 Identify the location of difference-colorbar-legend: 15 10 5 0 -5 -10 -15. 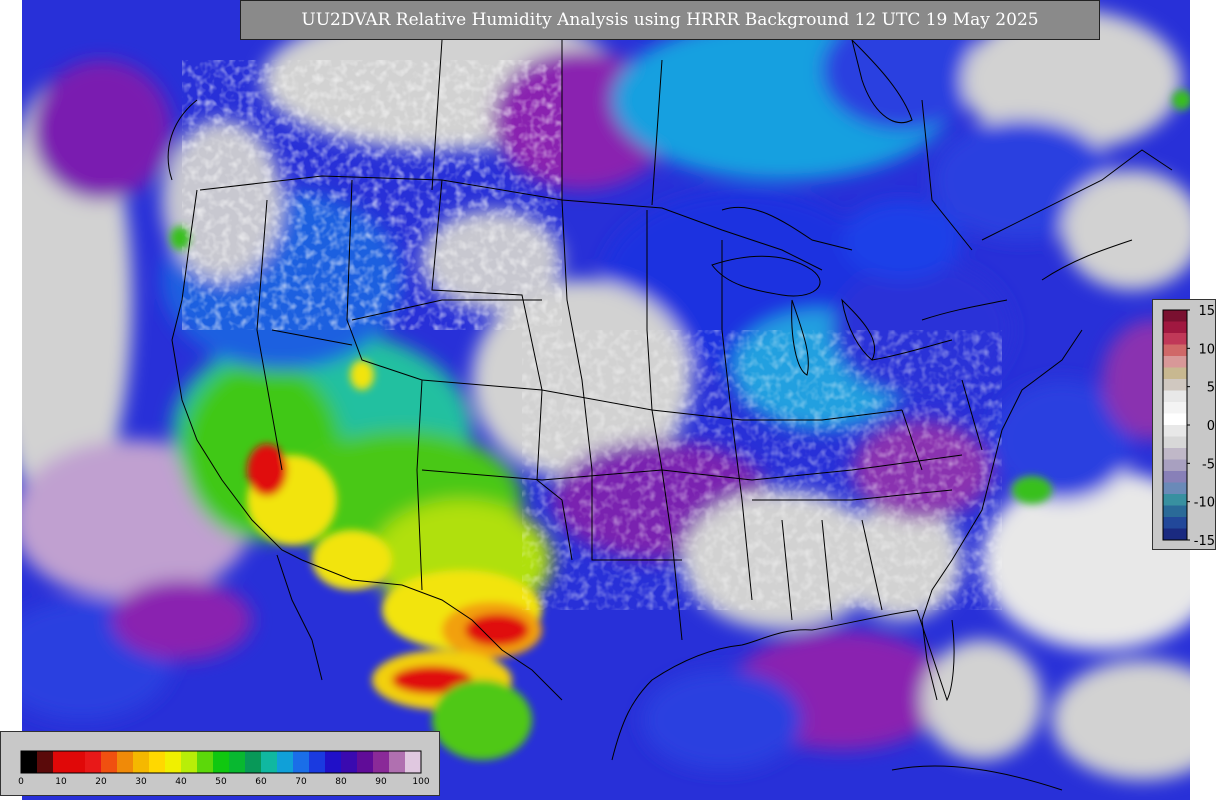
(1184, 424).